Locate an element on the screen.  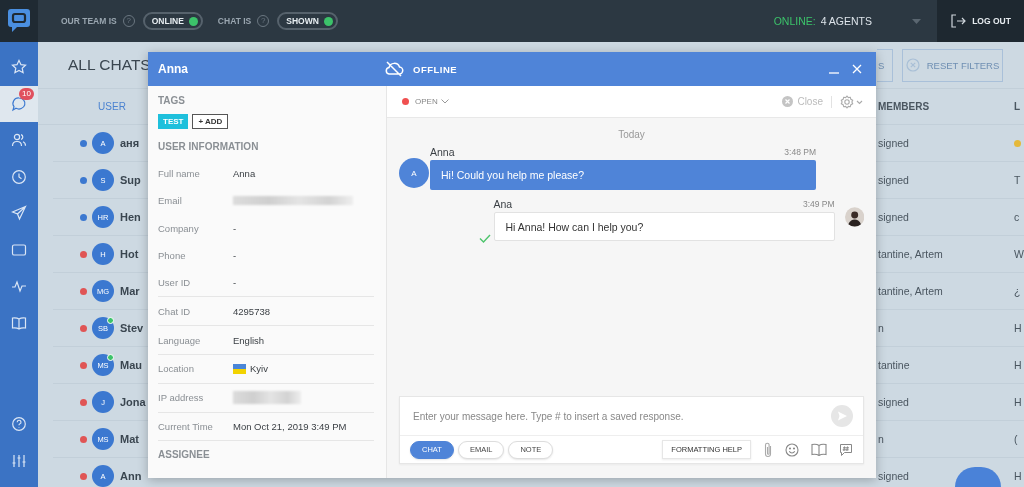
user-name: Stev is located at coordinates (132, 328).